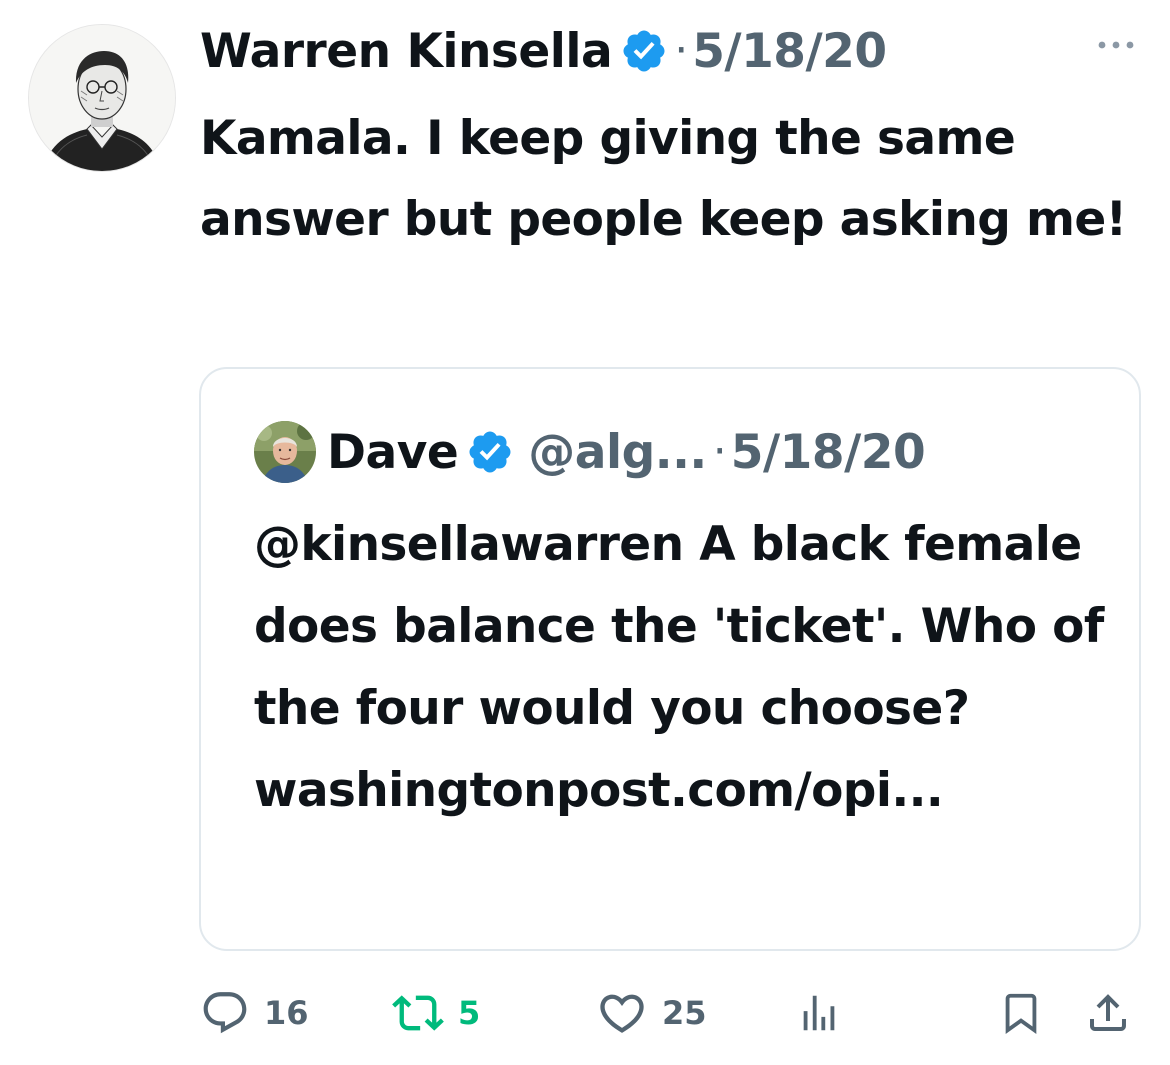 This screenshot has width=1170, height=1065. I want to click on reply-count: 16, so click(286, 1013).